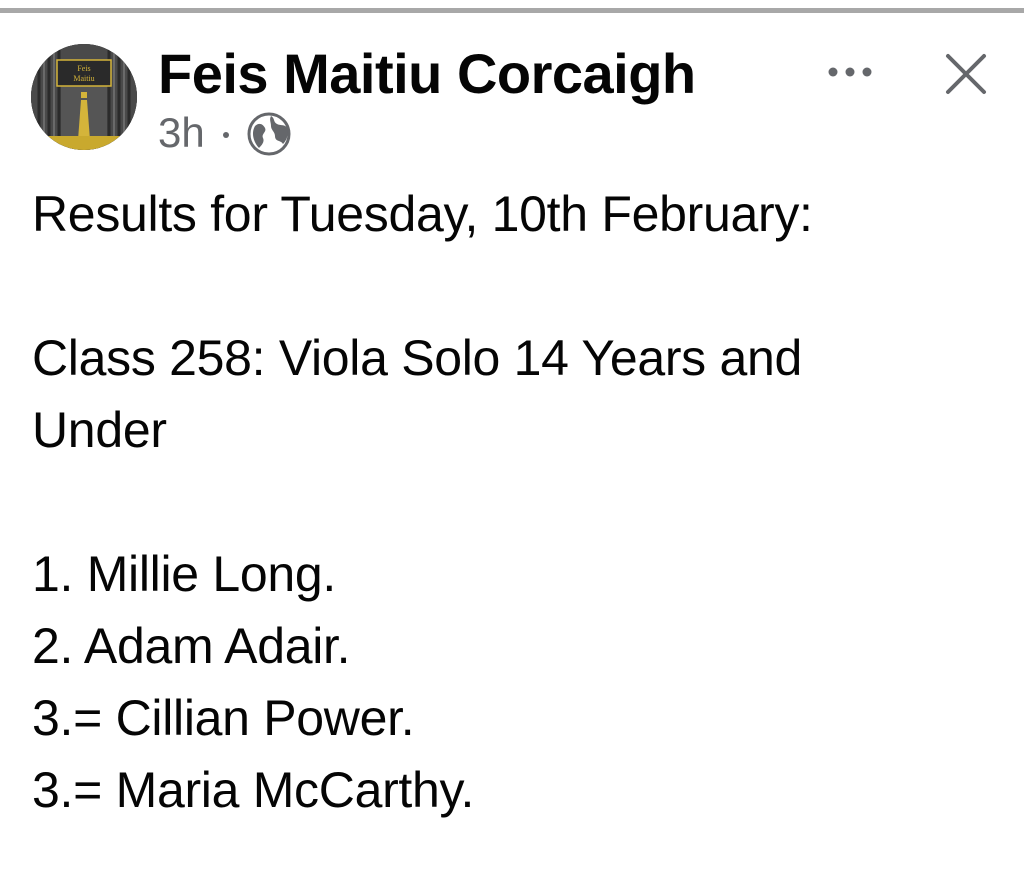  What do you see at coordinates (184, 574) in the screenshot?
I see `result-item: 1. Millie Long.` at bounding box center [184, 574].